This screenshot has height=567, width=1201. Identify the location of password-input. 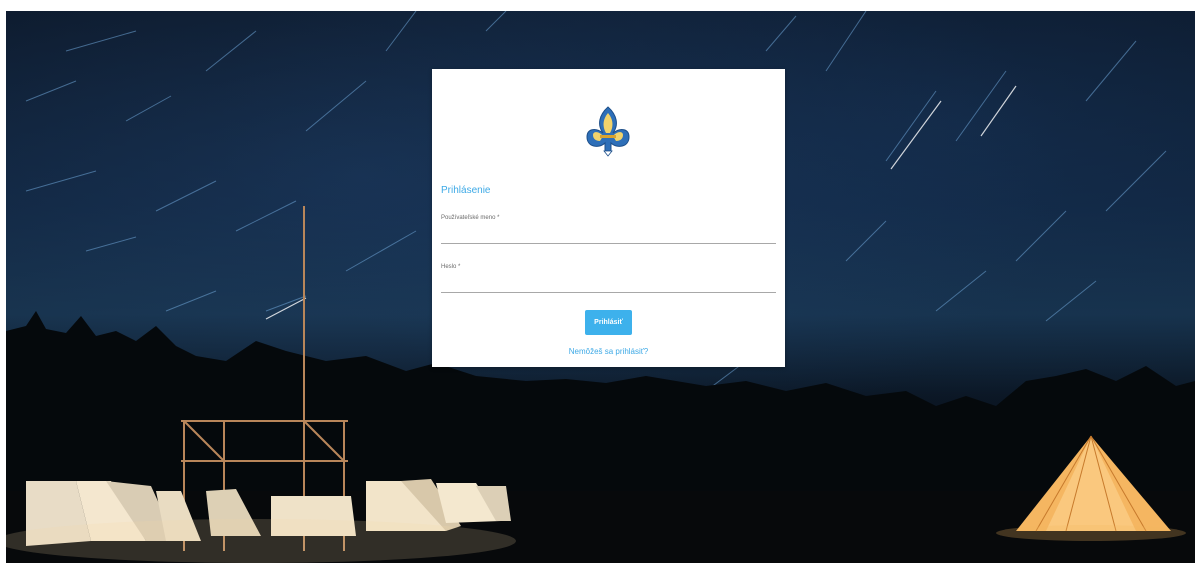
(608, 285).